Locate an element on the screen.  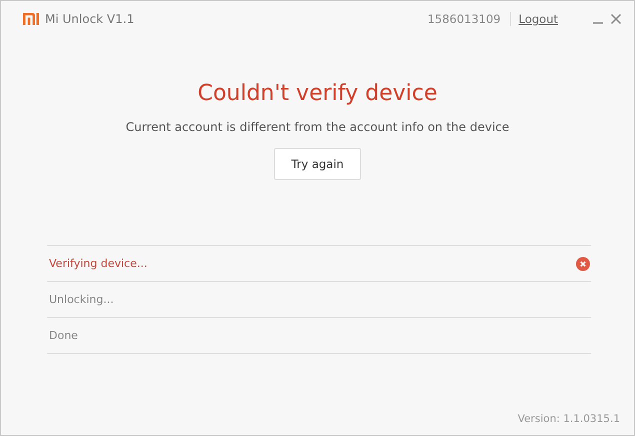
window-title: Mi Unlock V1.1 is located at coordinates (89, 19).